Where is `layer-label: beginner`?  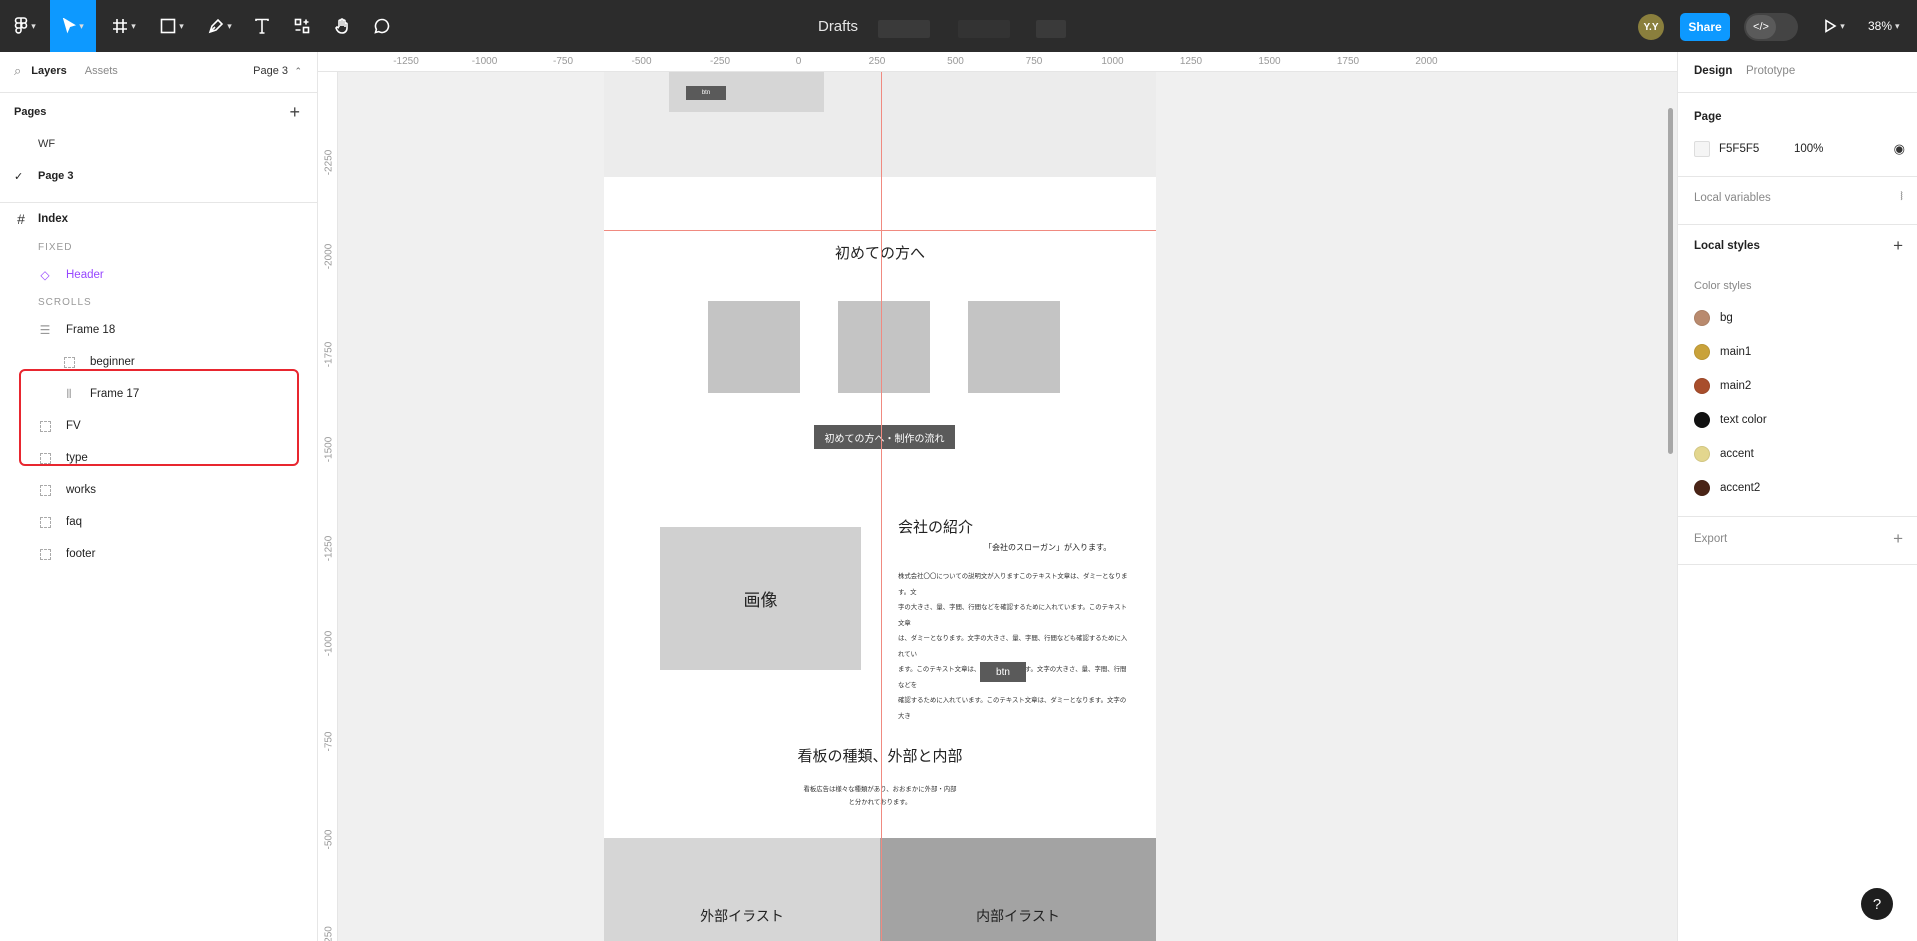 layer-label: beginner is located at coordinates (112, 362).